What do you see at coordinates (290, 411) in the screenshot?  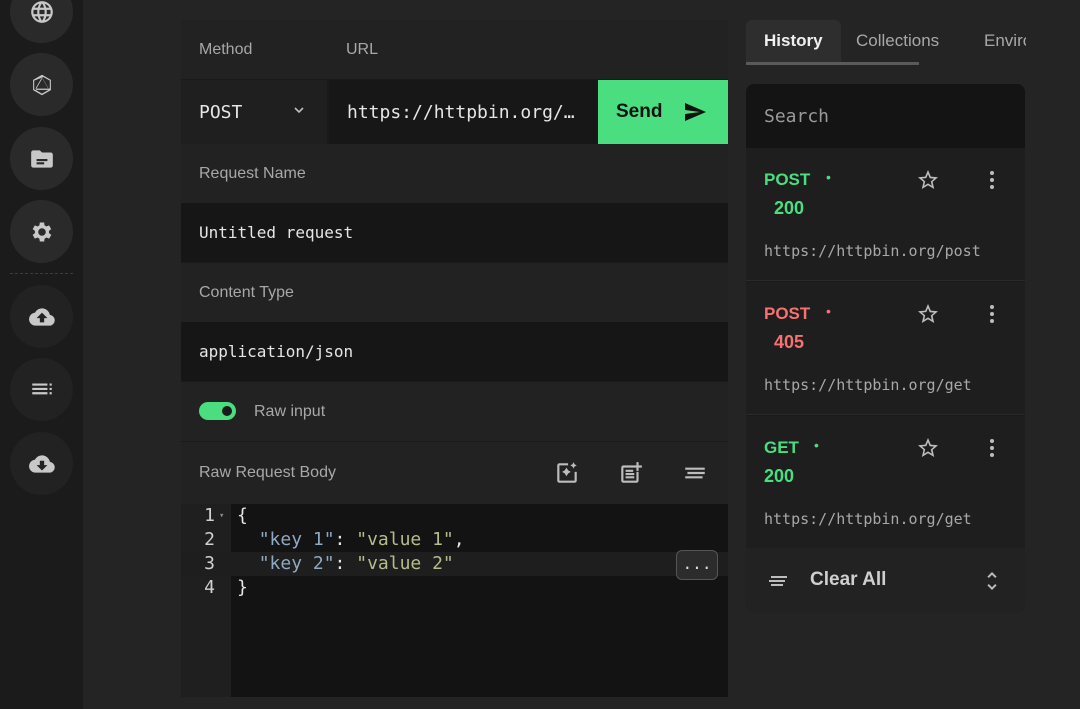 I see `raw-input-label: Raw input` at bounding box center [290, 411].